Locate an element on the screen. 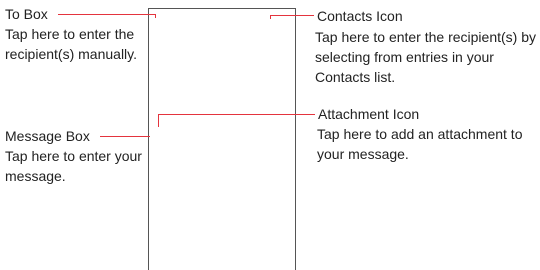 The image size is (540, 270). message-box-desc-line1: Tap here to enter your is located at coordinates (73, 156).